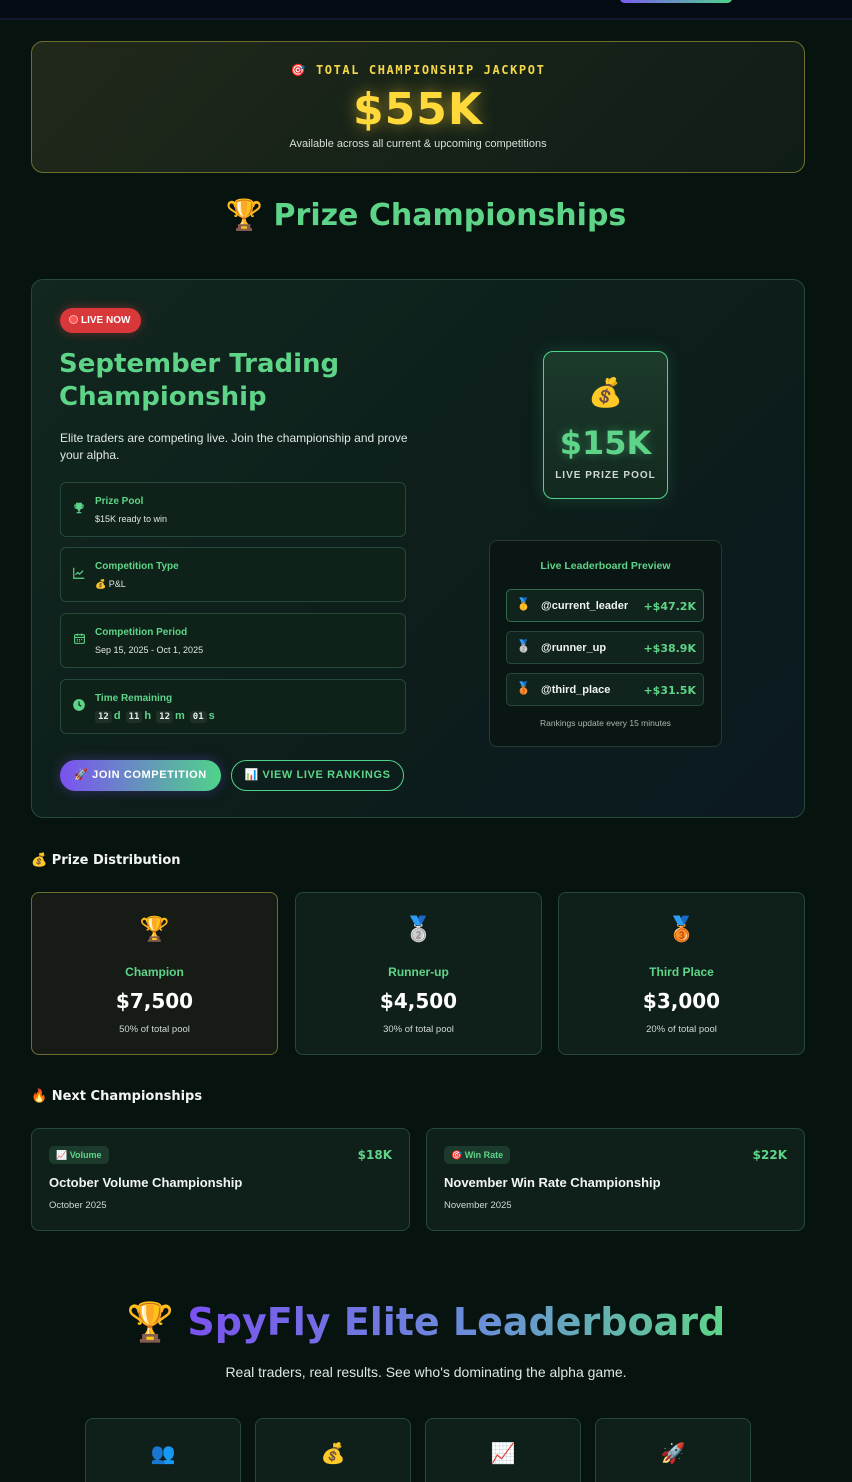 Image resolution: width=852 pixels, height=1482 pixels. What do you see at coordinates (317, 775) in the screenshot?
I see `view-live-rankings-button: 📊 VIEW LIVE RANKINGS` at bounding box center [317, 775].